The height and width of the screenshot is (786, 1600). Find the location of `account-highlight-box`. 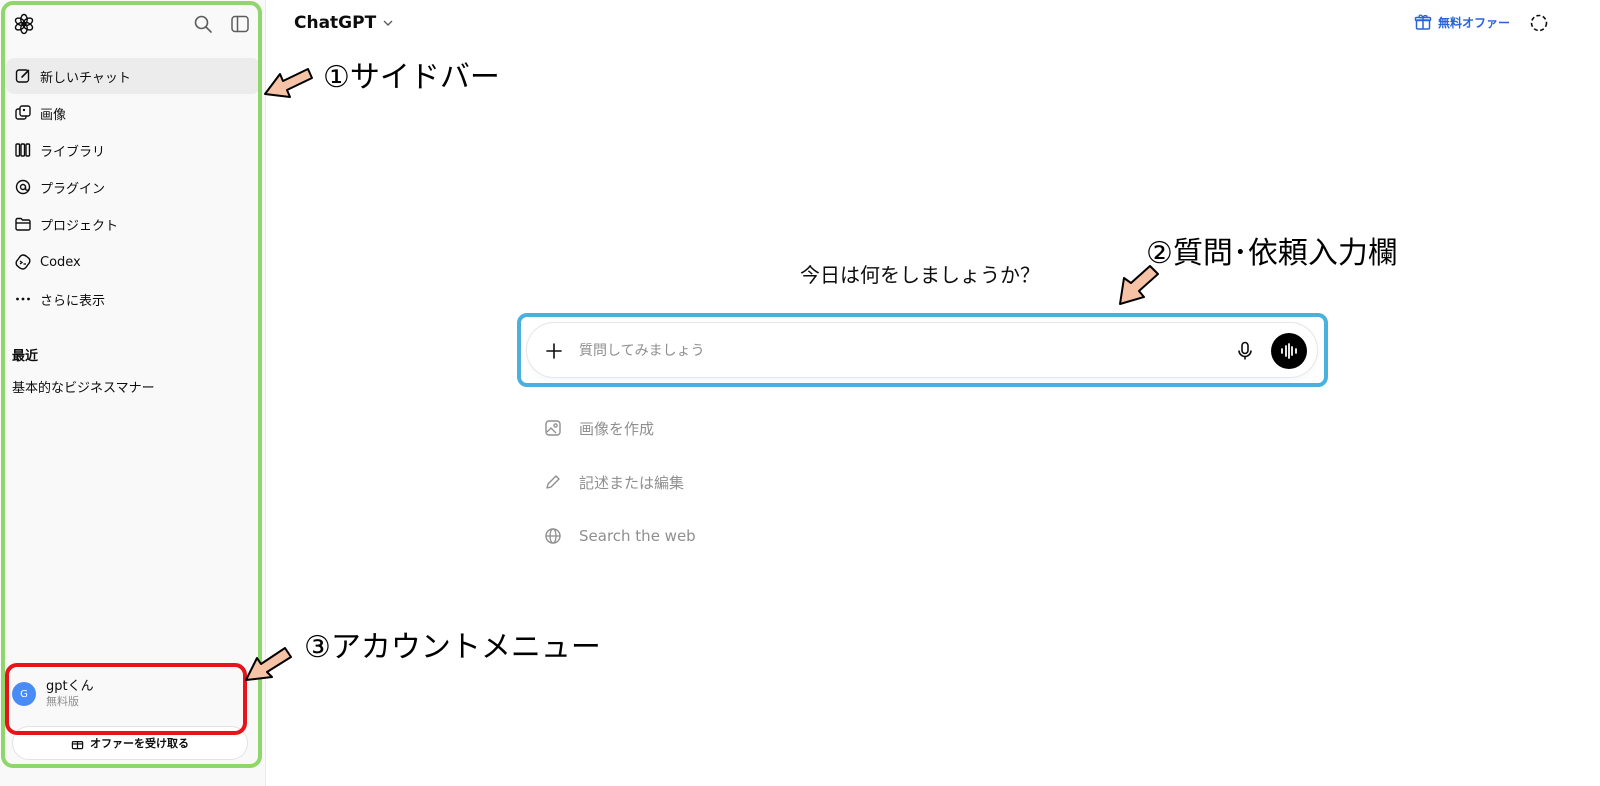

account-highlight-box is located at coordinates (126, 699).